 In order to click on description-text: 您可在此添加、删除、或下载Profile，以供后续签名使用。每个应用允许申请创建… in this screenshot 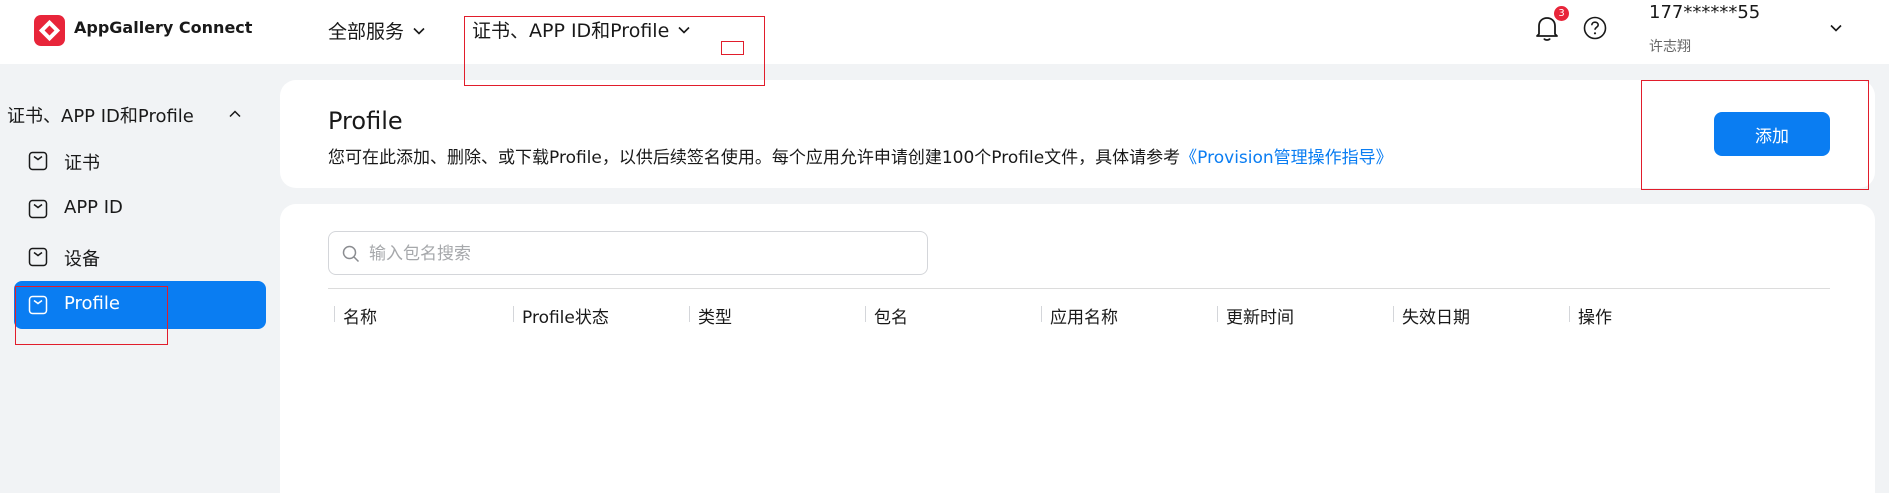, I will do `click(754, 158)`.